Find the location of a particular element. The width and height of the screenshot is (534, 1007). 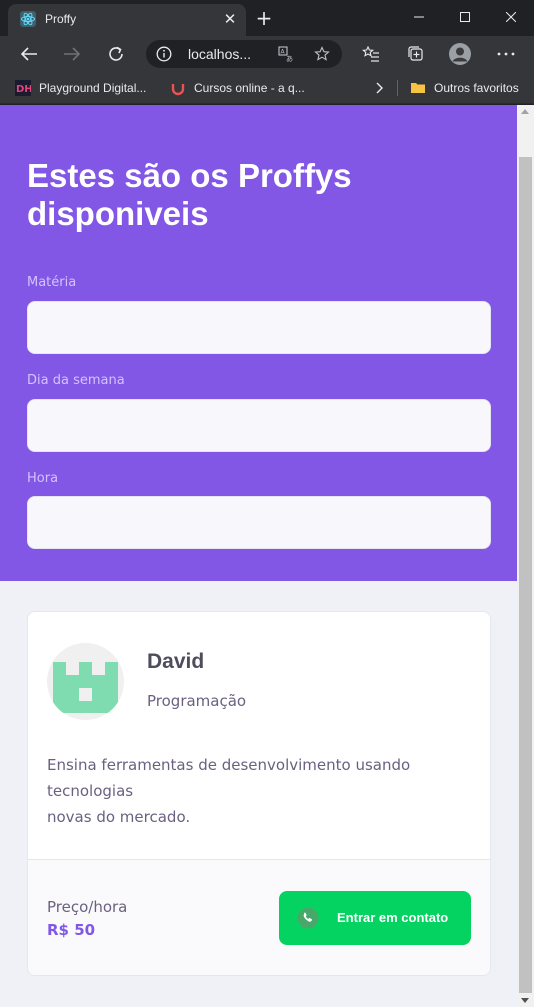

browser-toolbar: localhos... Aあ is located at coordinates (267, 54).